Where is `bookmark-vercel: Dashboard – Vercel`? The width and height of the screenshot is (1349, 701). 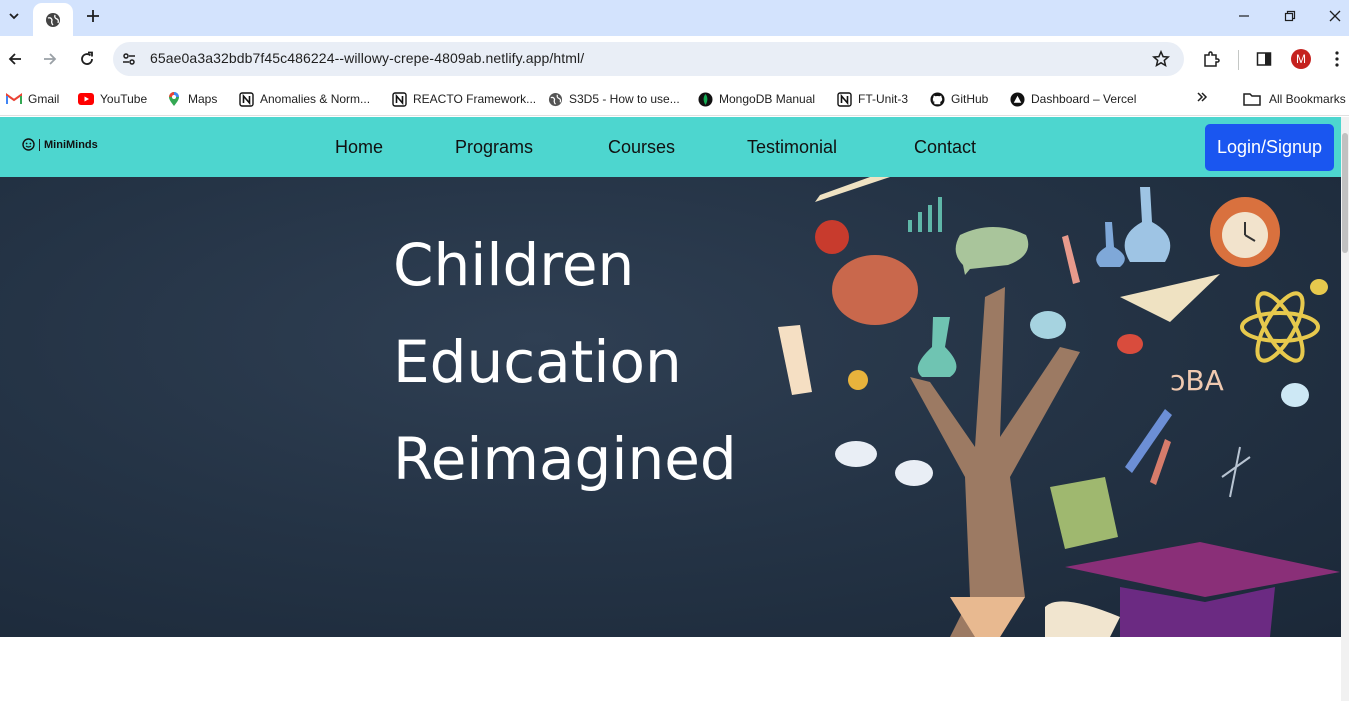 bookmark-vercel: Dashboard – Vercel is located at coordinates (1072, 99).